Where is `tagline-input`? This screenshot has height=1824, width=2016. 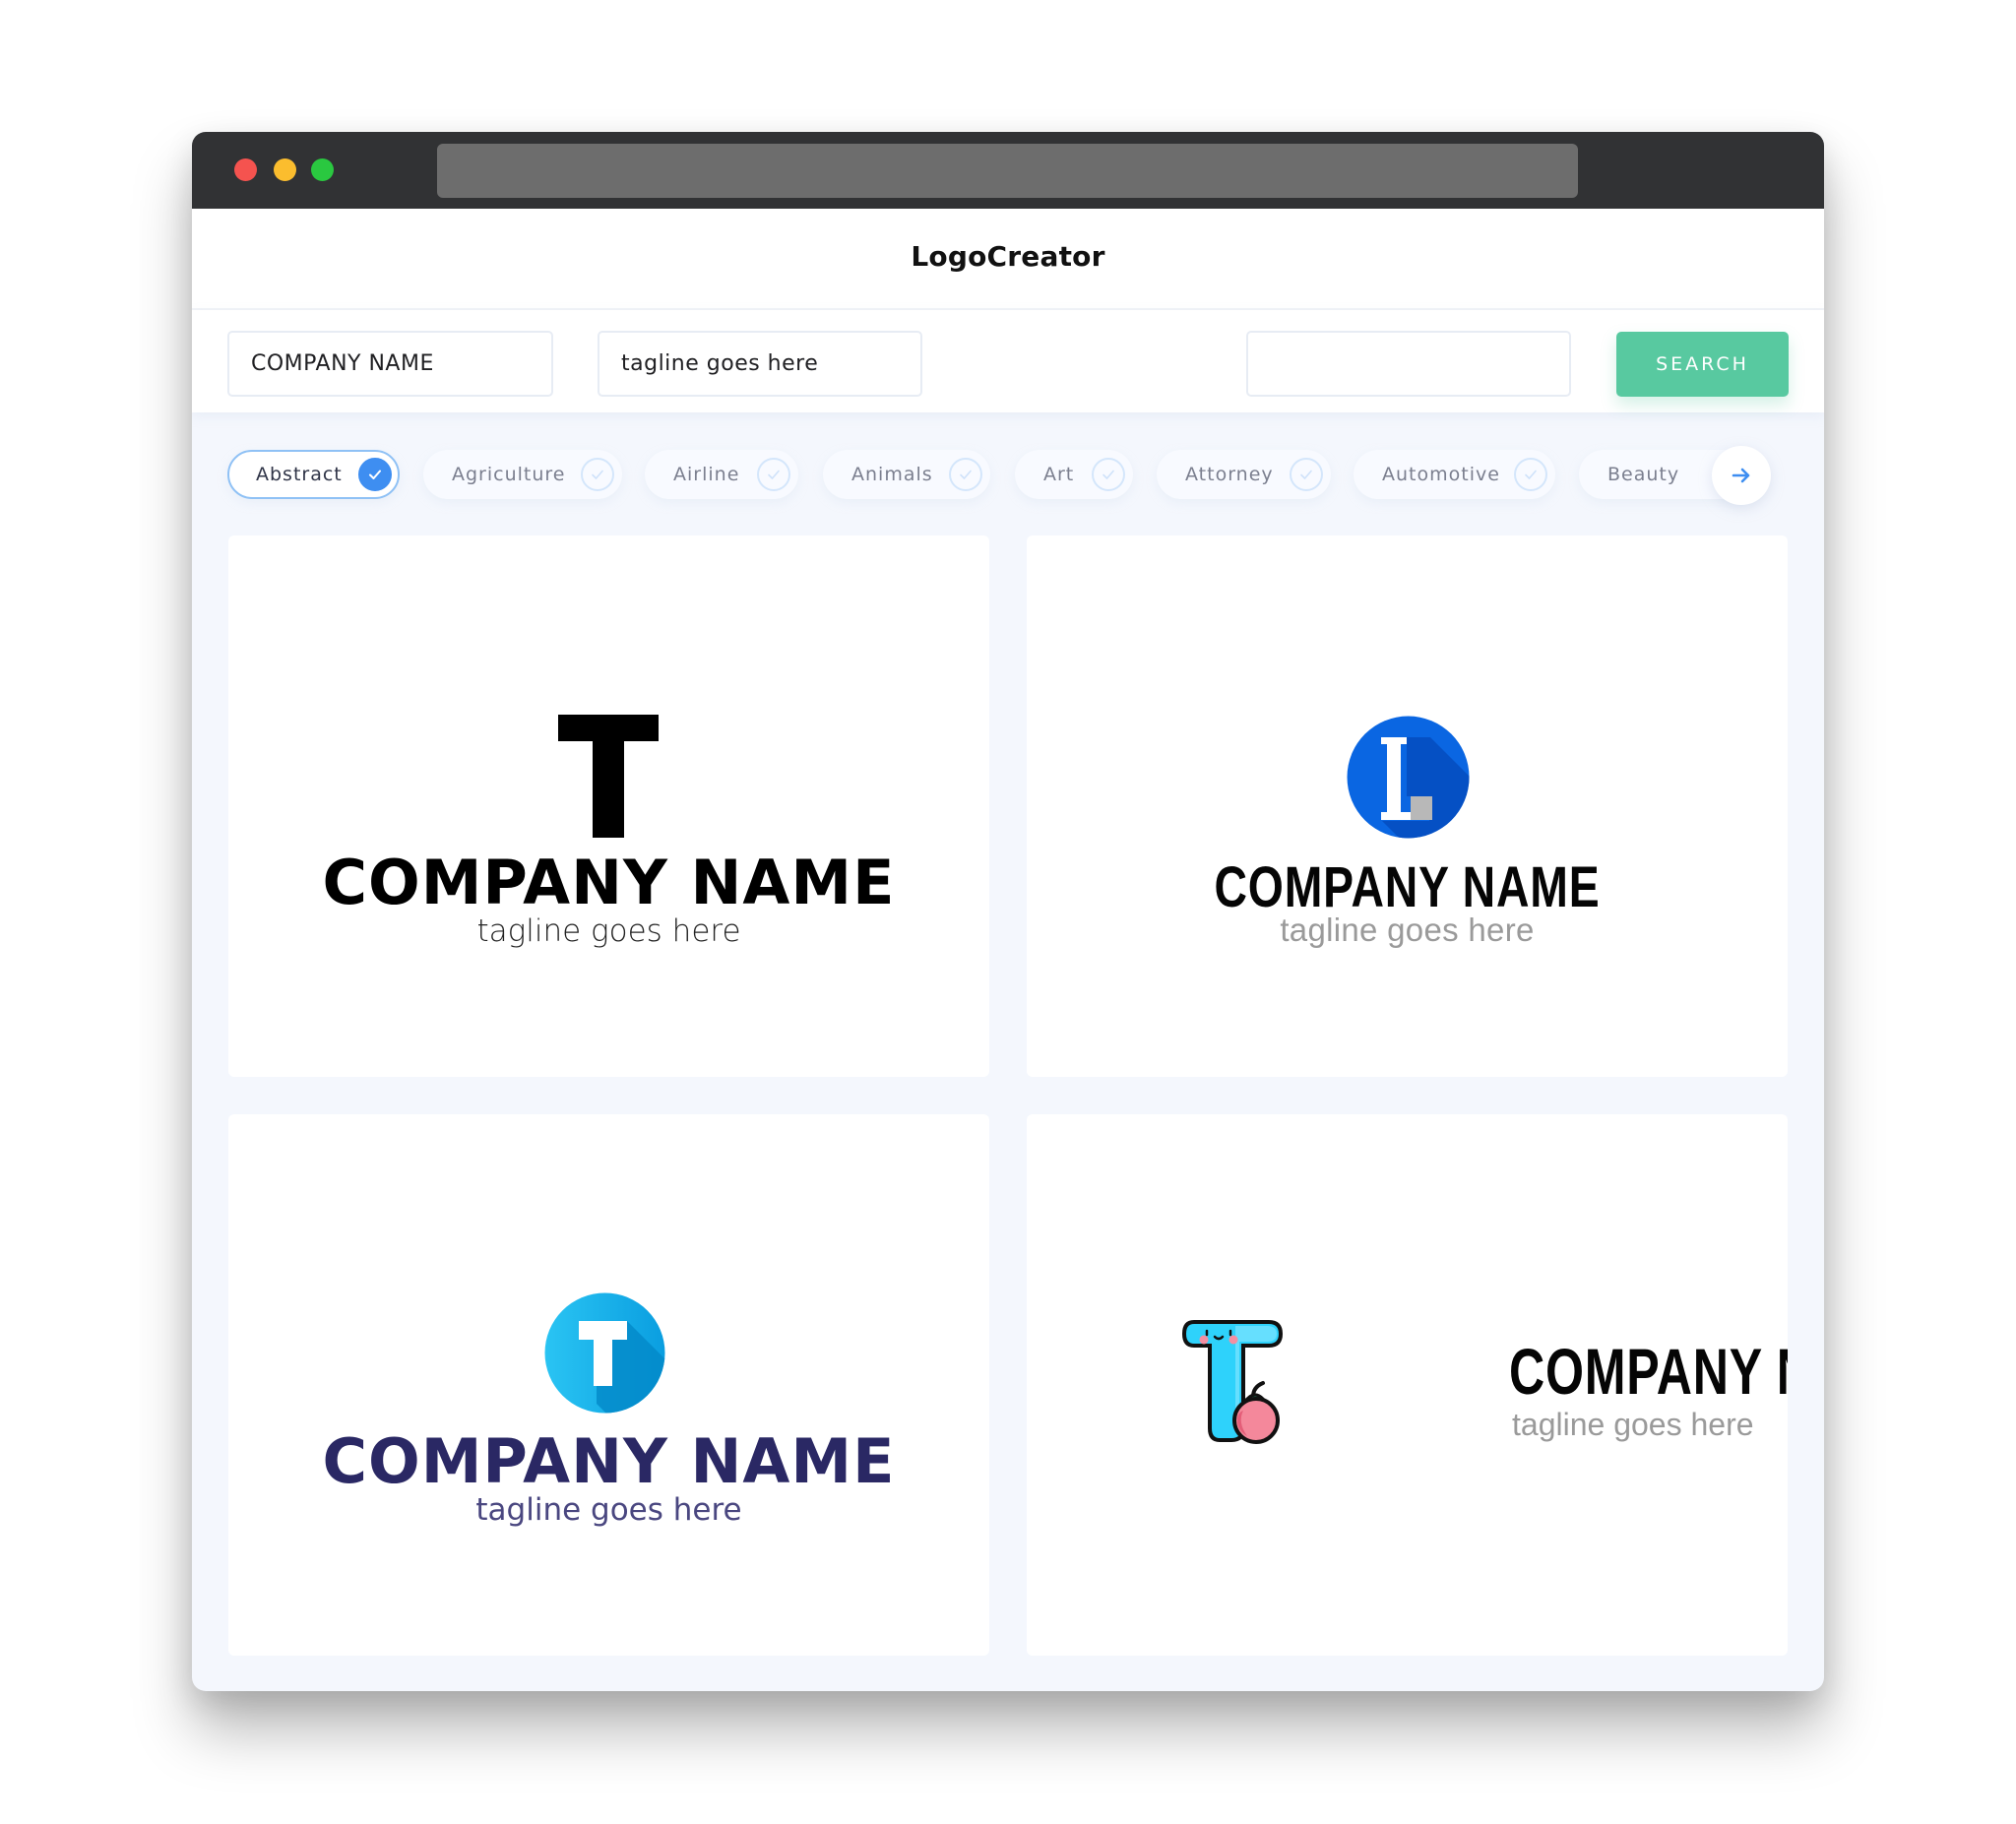
tagline-input is located at coordinates (760, 364).